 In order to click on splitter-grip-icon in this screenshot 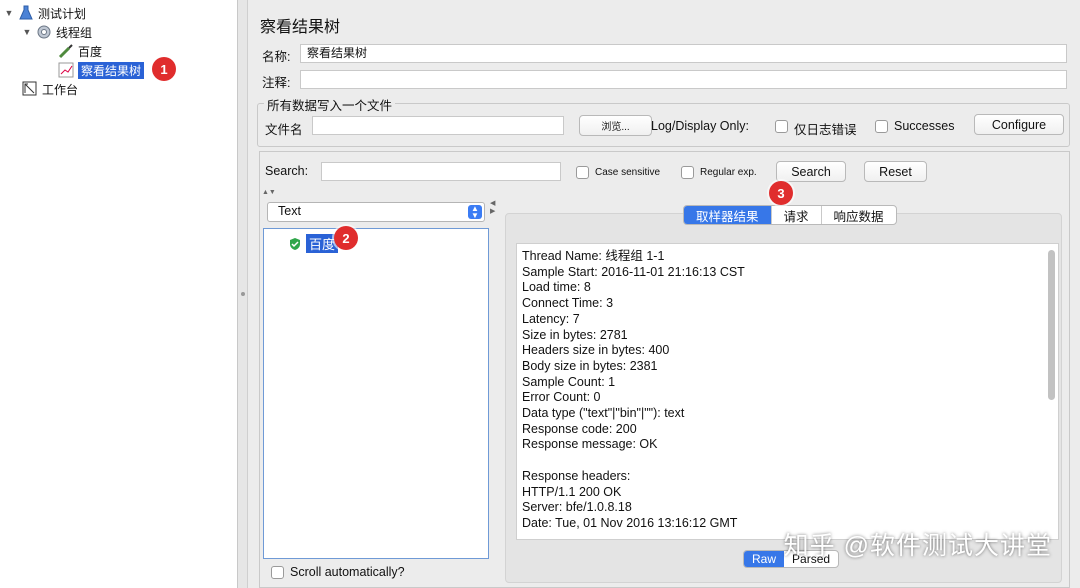, I will do `click(243, 294)`.